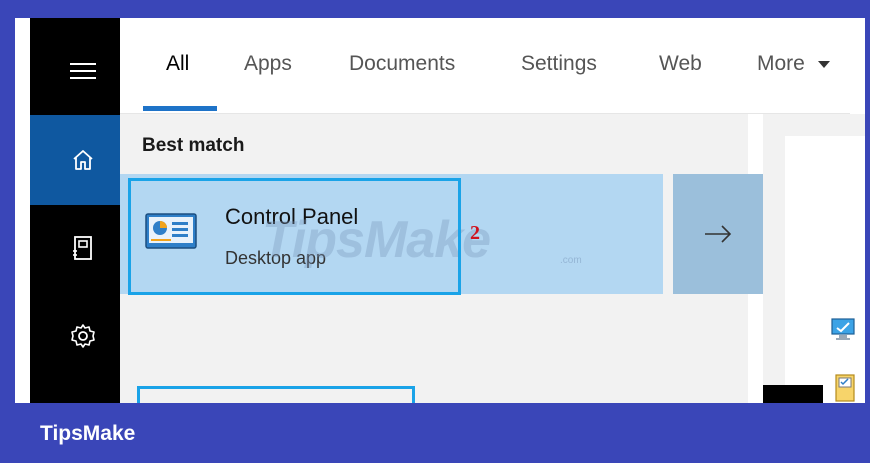 This screenshot has width=870, height=463. Describe the element at coordinates (823, 65) in the screenshot. I see `chevron-down-icon` at that location.